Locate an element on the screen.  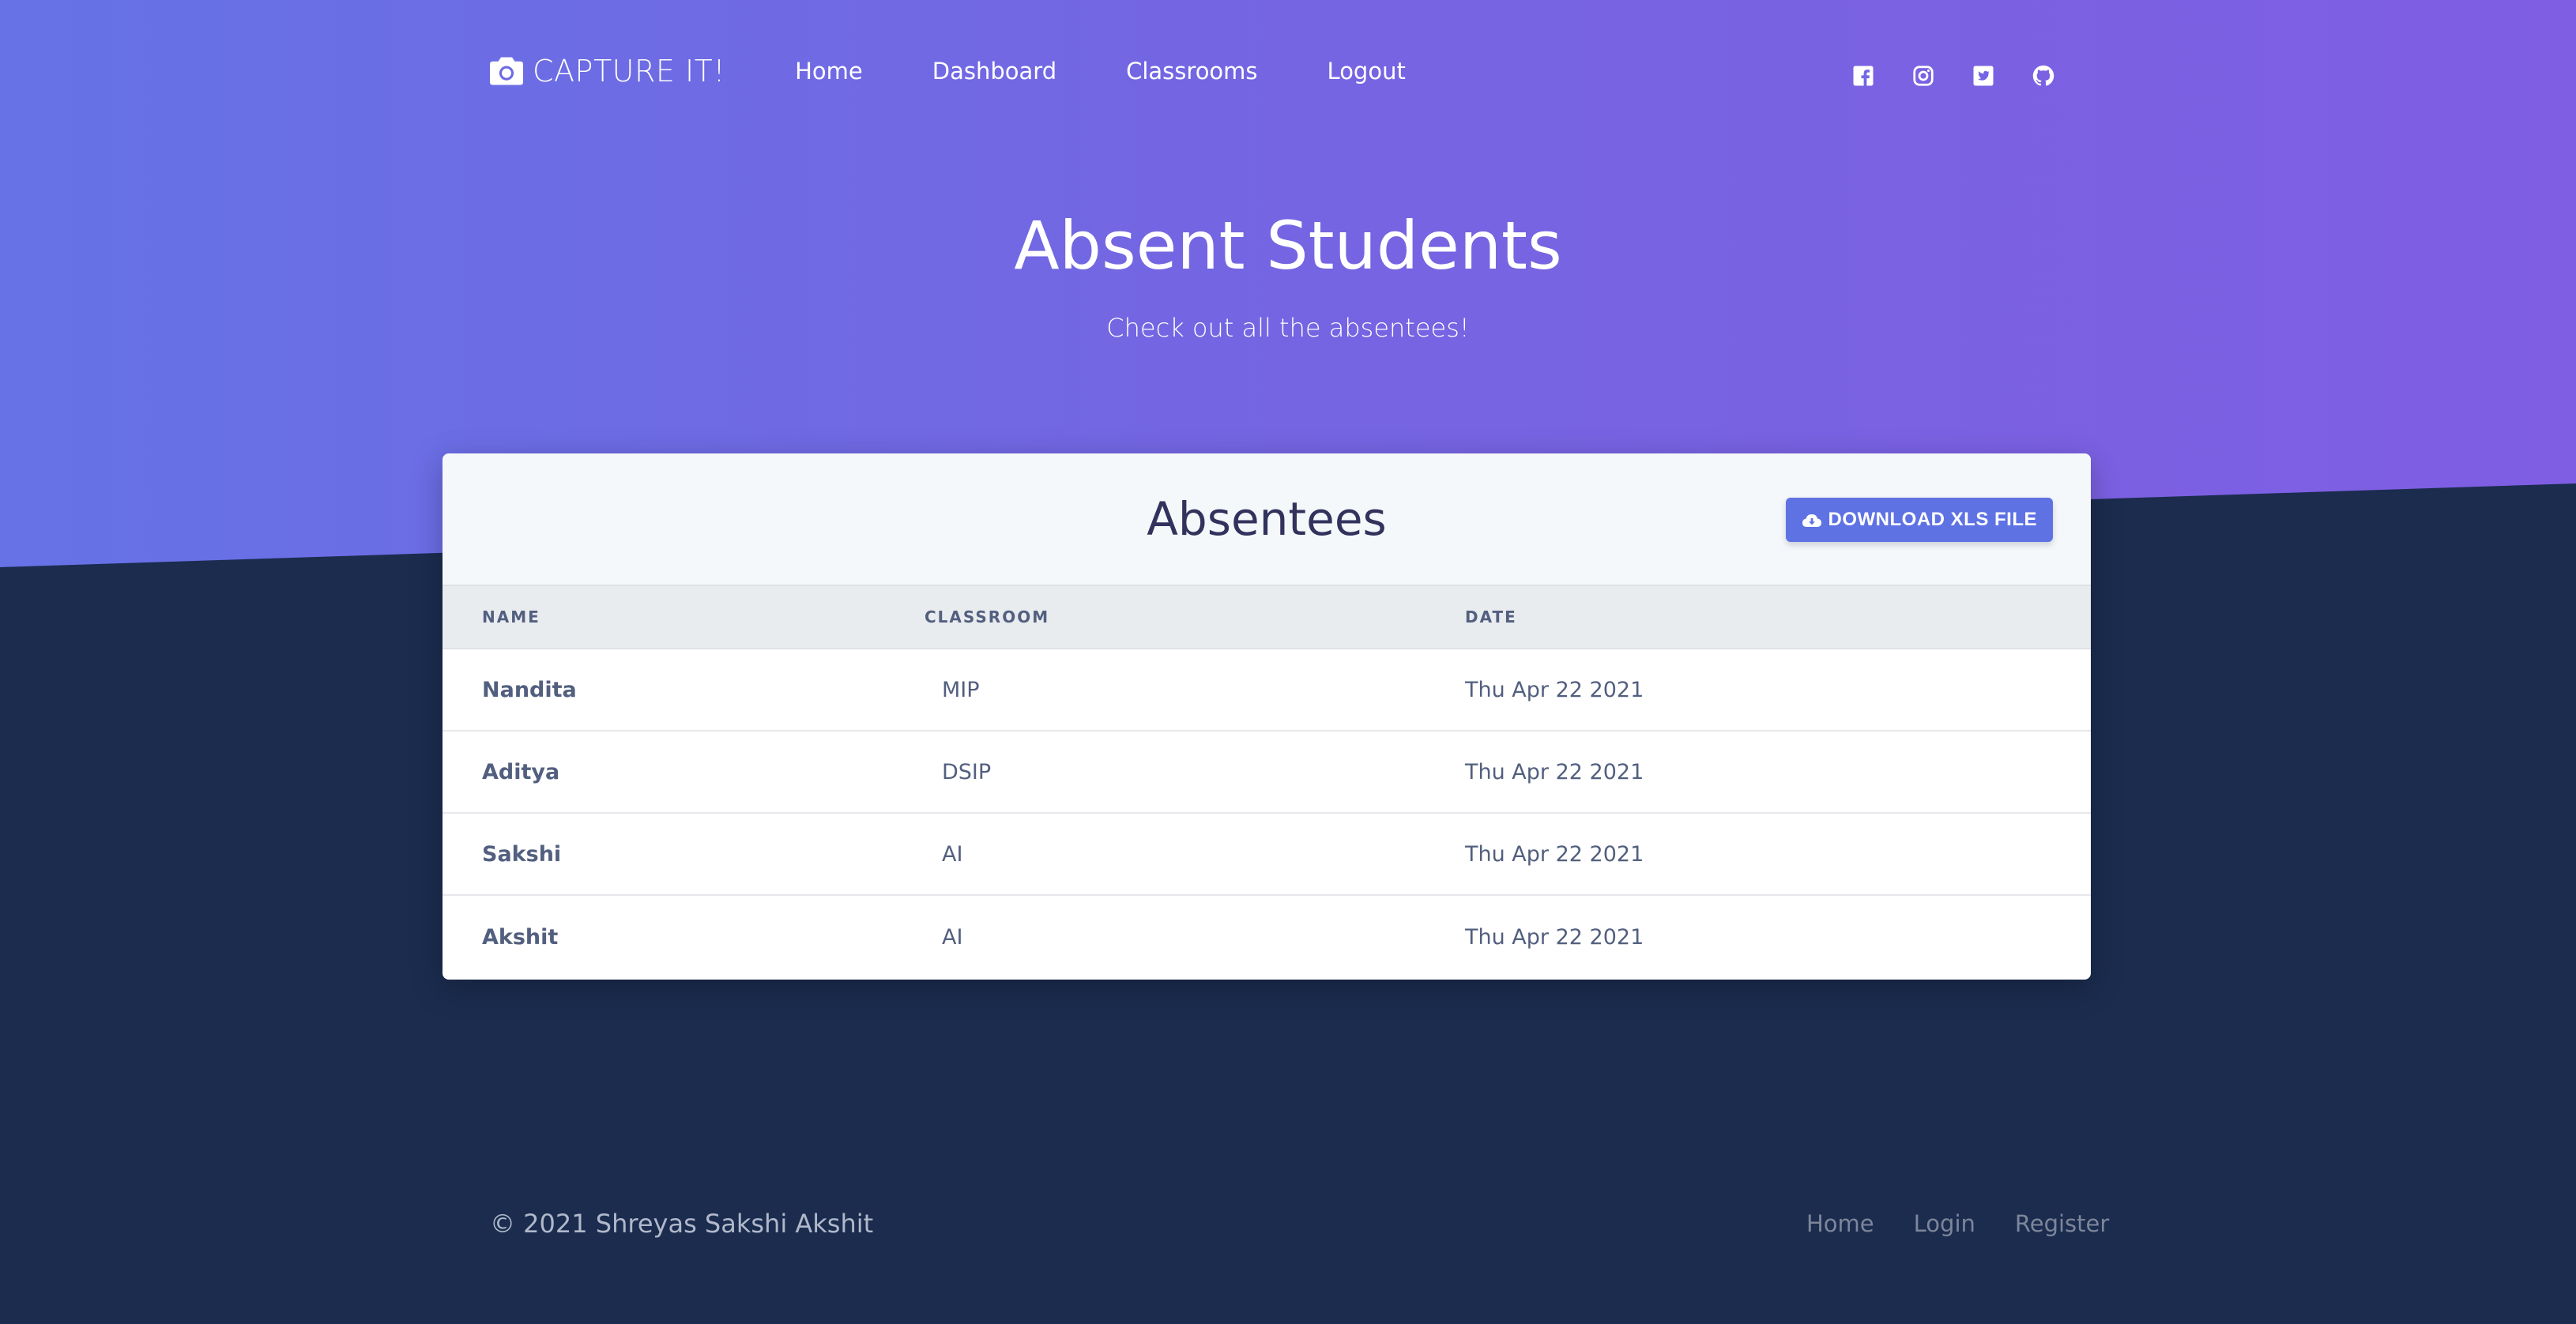
student-name: Akshit is located at coordinates (520, 937).